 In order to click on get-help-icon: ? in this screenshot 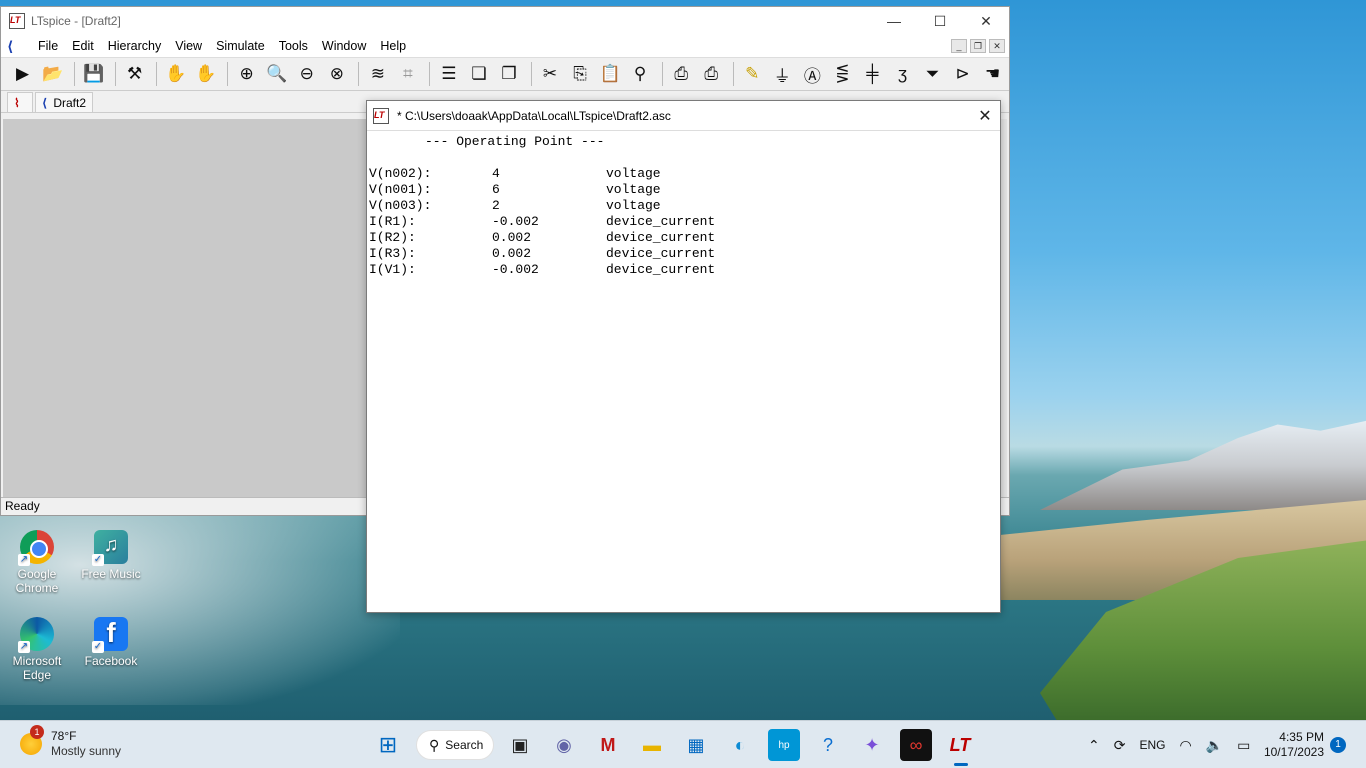, I will do `click(828, 745)`.